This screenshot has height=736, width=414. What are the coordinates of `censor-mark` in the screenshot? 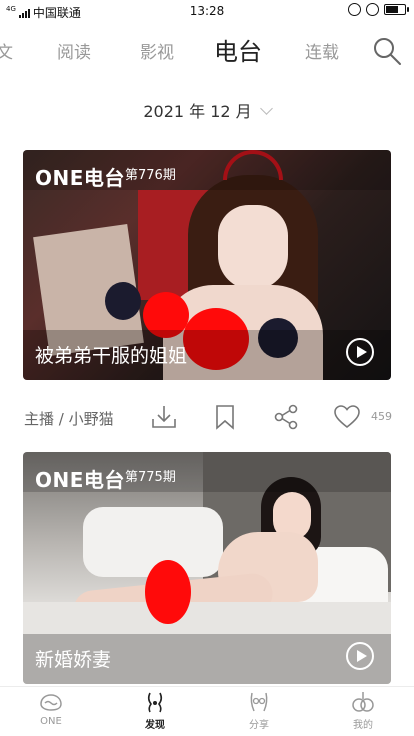 It's located at (168, 592).